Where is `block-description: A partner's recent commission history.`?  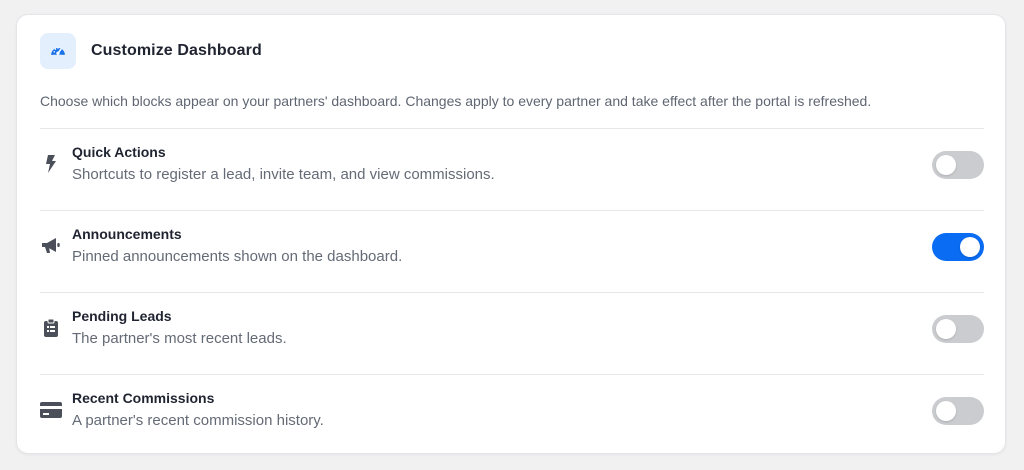
block-description: A partner's recent commission history. is located at coordinates (198, 420).